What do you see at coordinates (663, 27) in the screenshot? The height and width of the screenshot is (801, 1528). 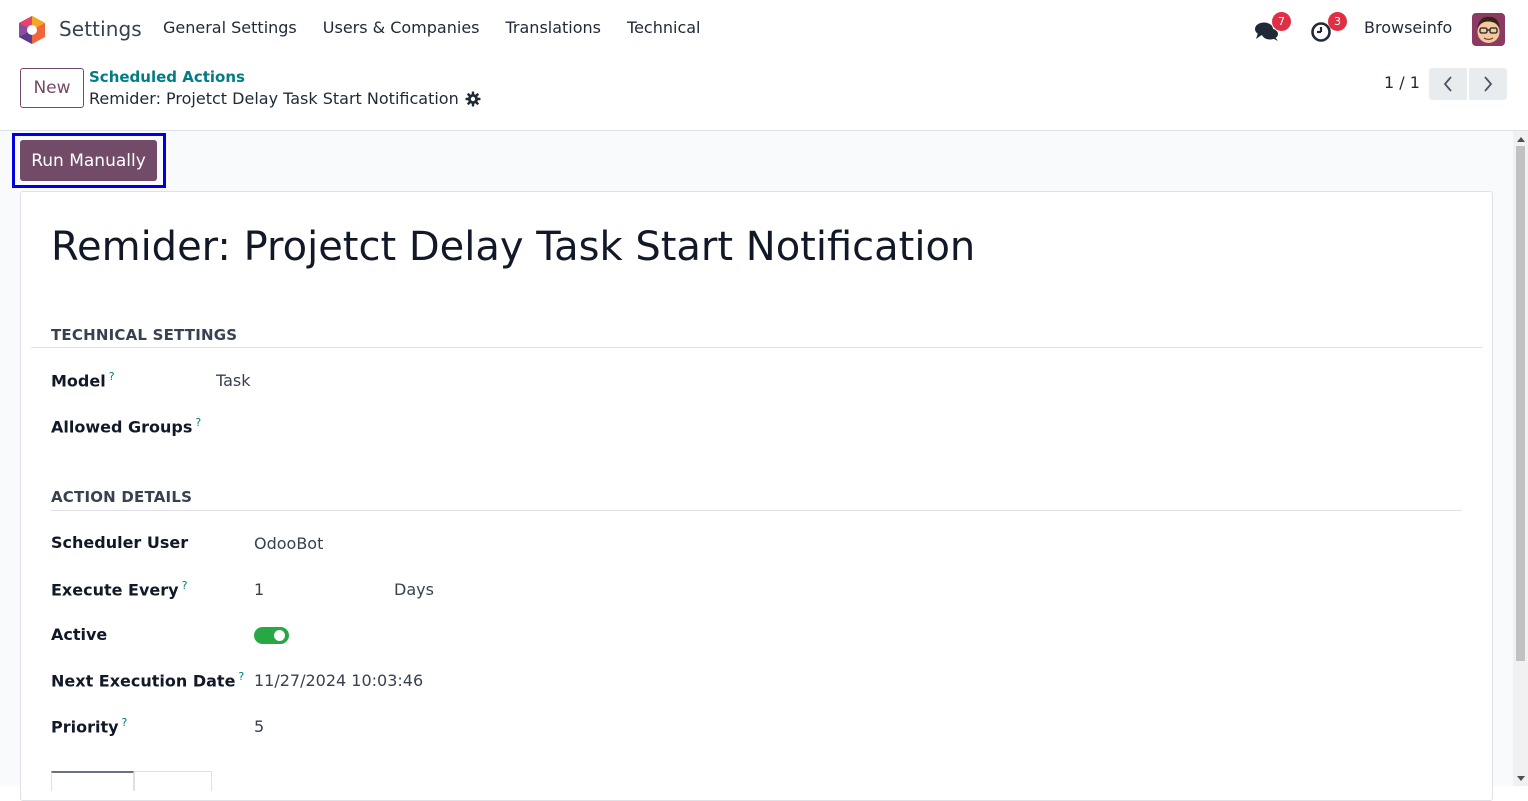 I see `menu-technical: Technical` at bounding box center [663, 27].